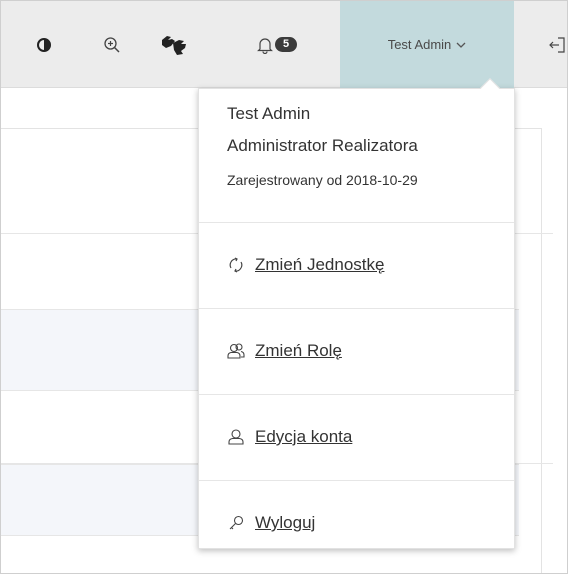 Image resolution: width=568 pixels, height=574 pixels. What do you see at coordinates (319, 265) in the screenshot?
I see `change-unit-label: Zmień Jednostkę` at bounding box center [319, 265].